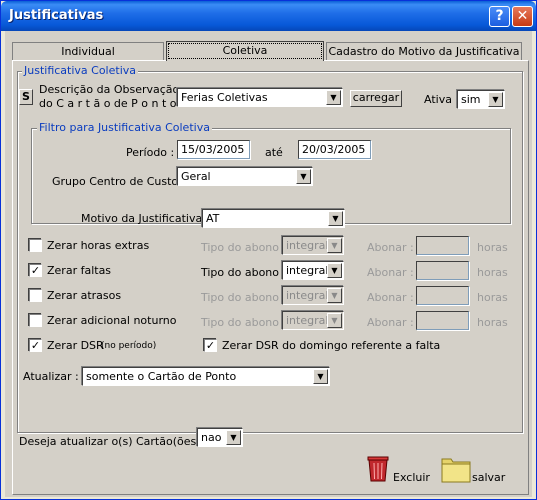 The image size is (537, 500). Describe the element at coordinates (88, 51) in the screenshot. I see `tab-individual: Individual` at that location.